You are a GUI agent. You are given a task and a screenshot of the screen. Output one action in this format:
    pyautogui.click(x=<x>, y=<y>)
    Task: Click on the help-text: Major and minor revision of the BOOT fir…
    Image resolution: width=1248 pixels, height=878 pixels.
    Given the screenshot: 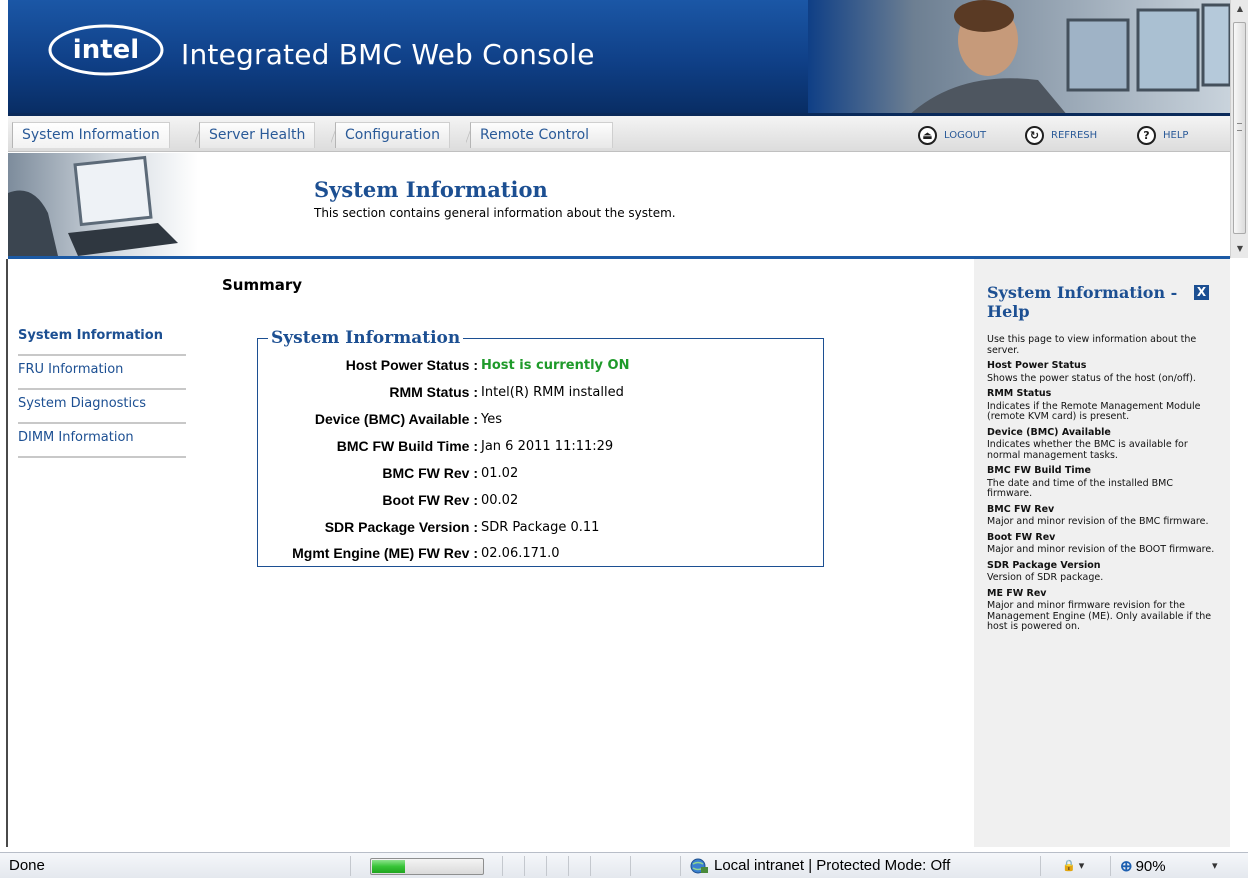 What is the action you would take?
    pyautogui.click(x=1101, y=549)
    